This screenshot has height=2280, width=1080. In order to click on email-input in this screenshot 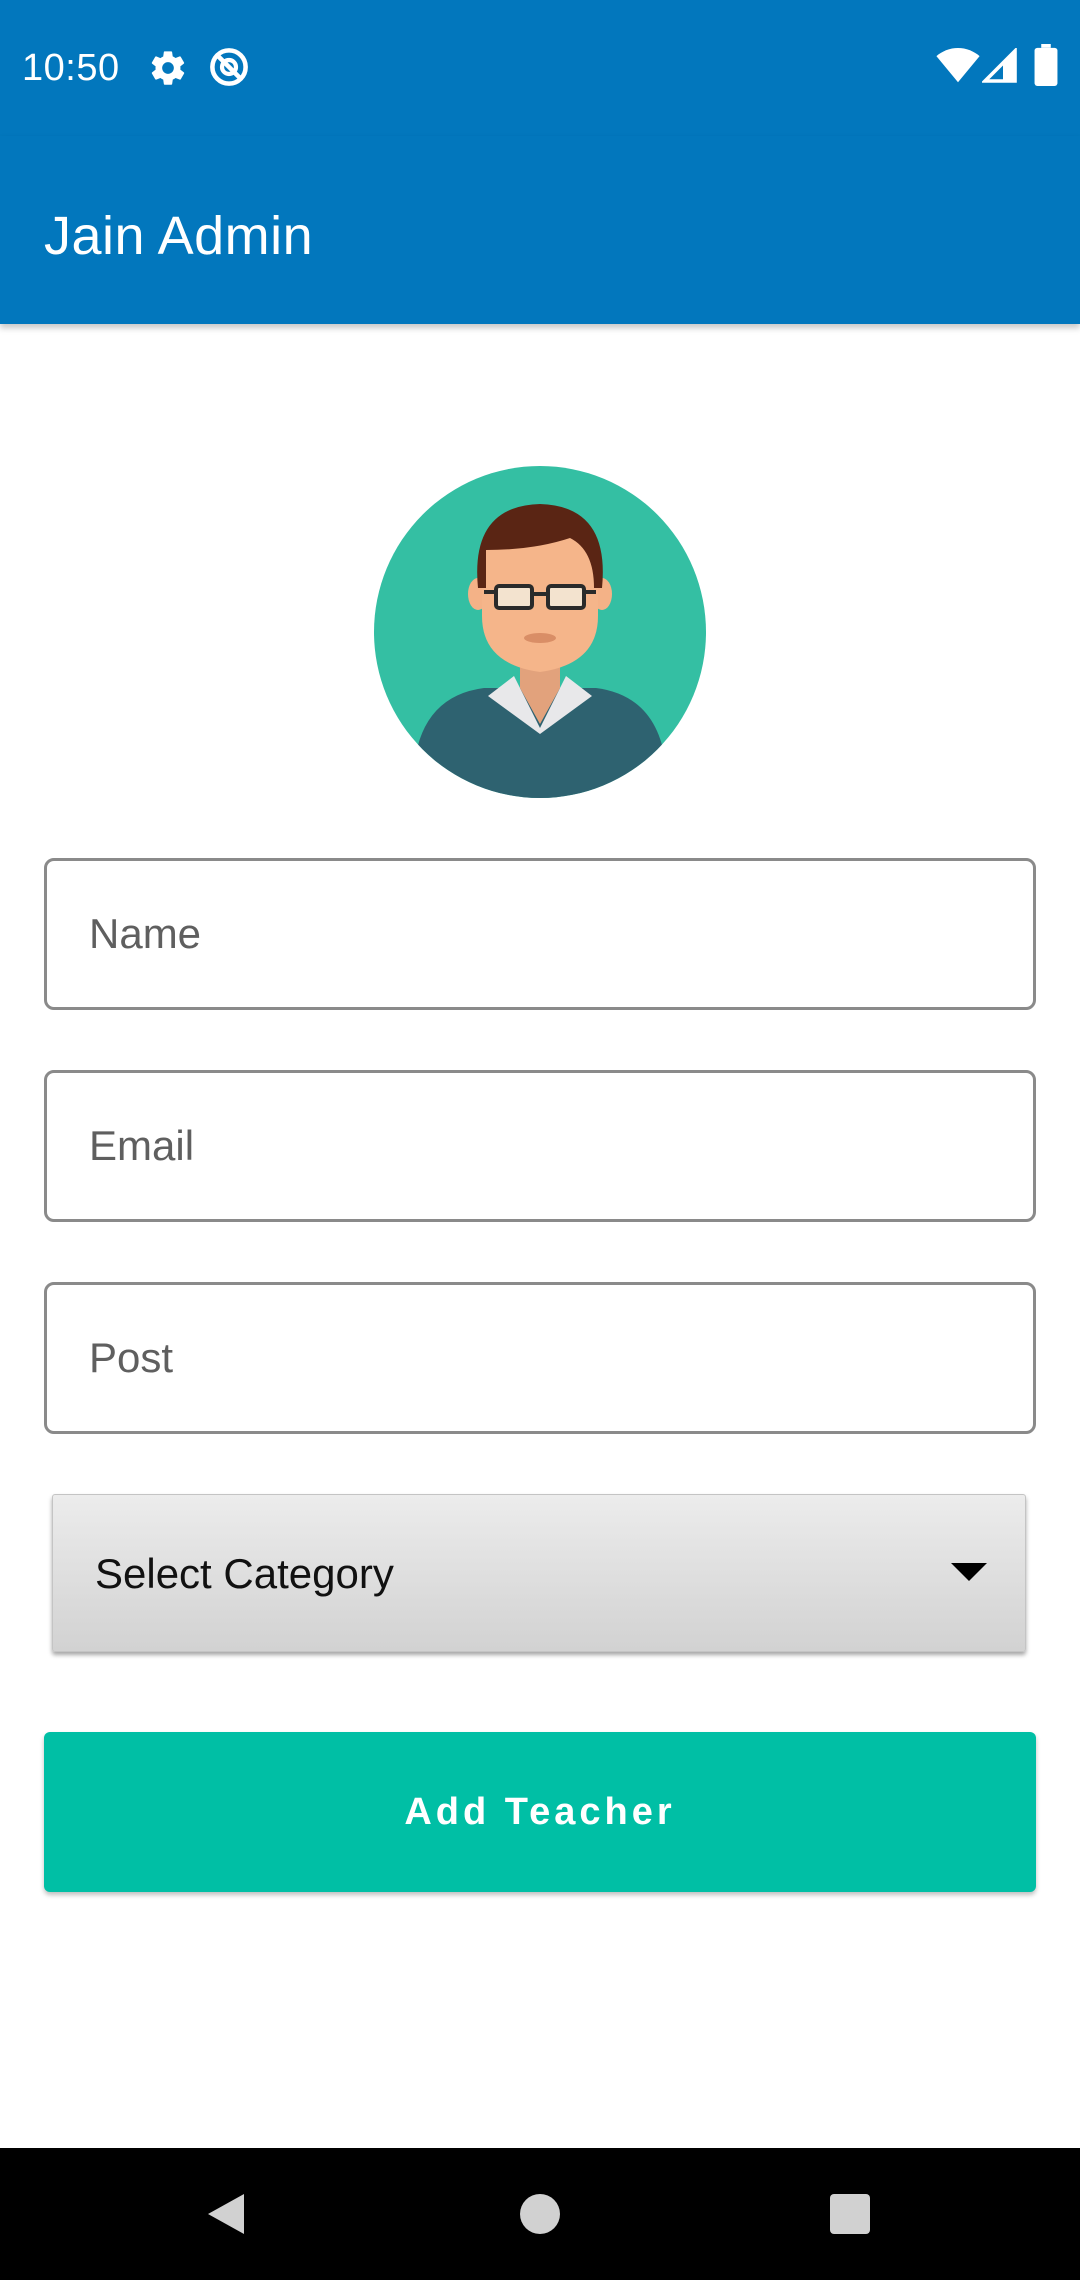, I will do `click(540, 1146)`.